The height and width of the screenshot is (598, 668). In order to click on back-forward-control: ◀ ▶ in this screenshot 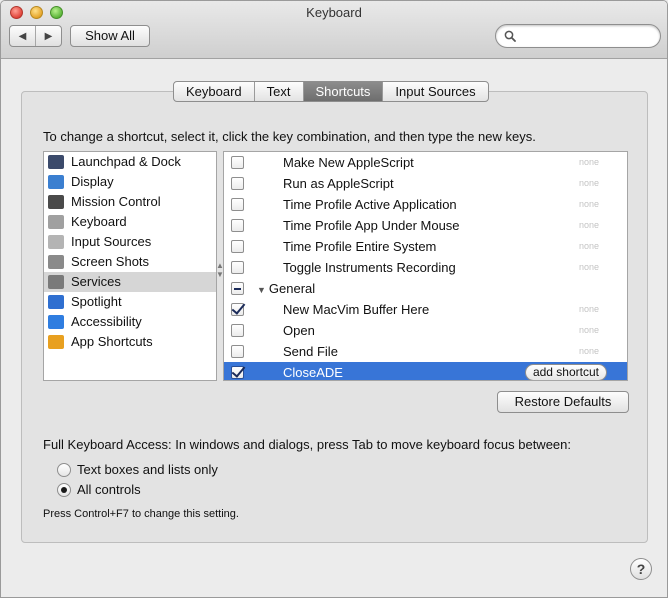, I will do `click(35, 36)`.